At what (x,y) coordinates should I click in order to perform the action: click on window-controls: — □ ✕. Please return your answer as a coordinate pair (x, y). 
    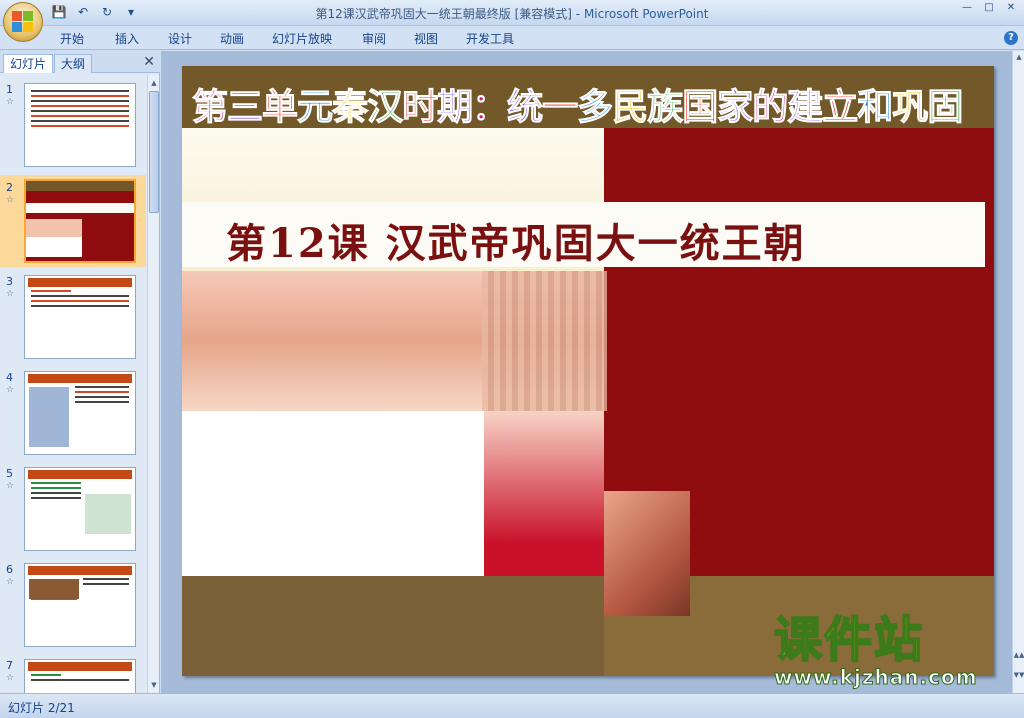
    Looking at the image, I should click on (989, 9).